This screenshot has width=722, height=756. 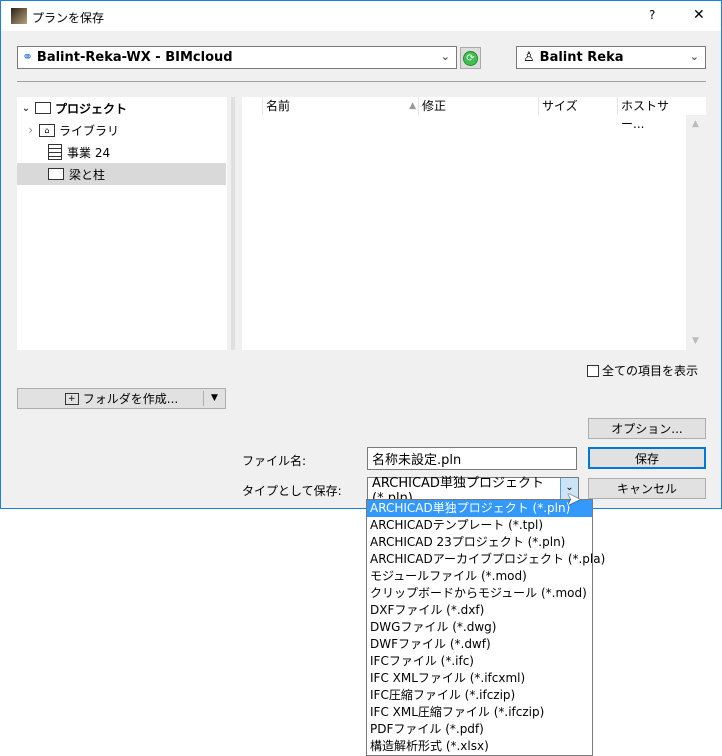 I want to click on cancel-button: キャンセル, so click(x=647, y=488).